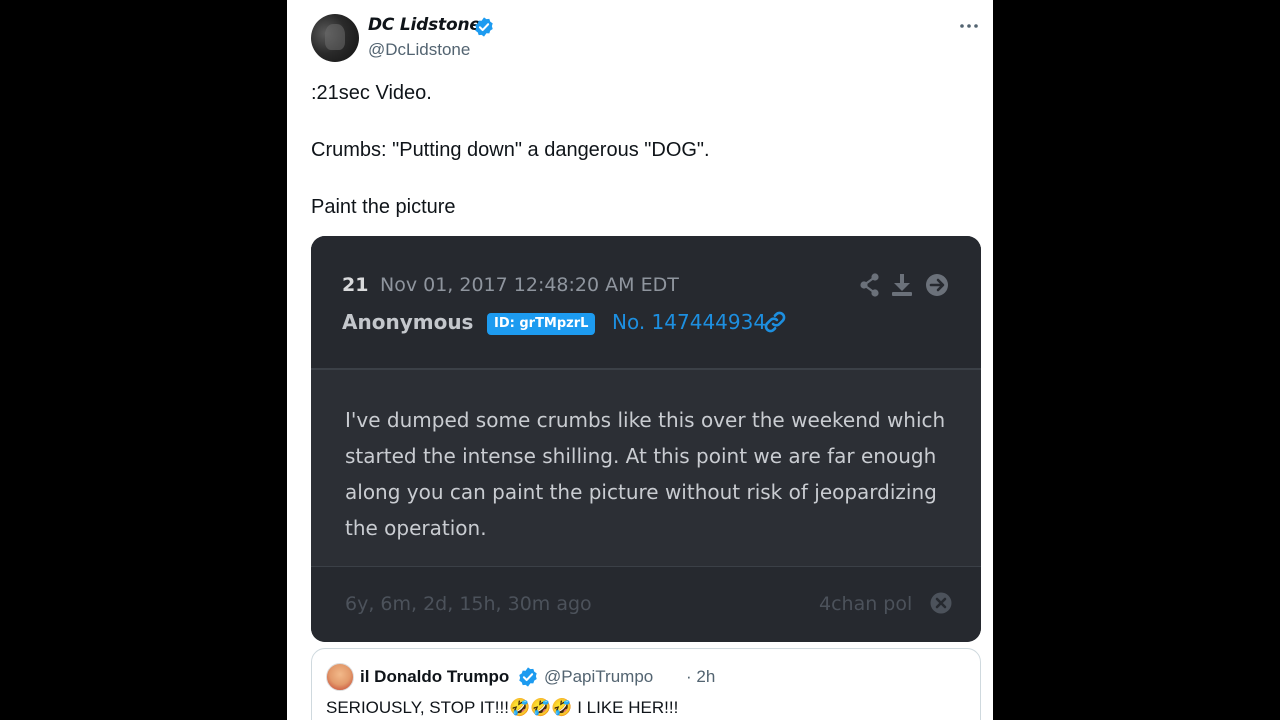 Image resolution: width=1280 pixels, height=720 pixels. What do you see at coordinates (941, 603) in the screenshot?
I see `close-icon` at bounding box center [941, 603].